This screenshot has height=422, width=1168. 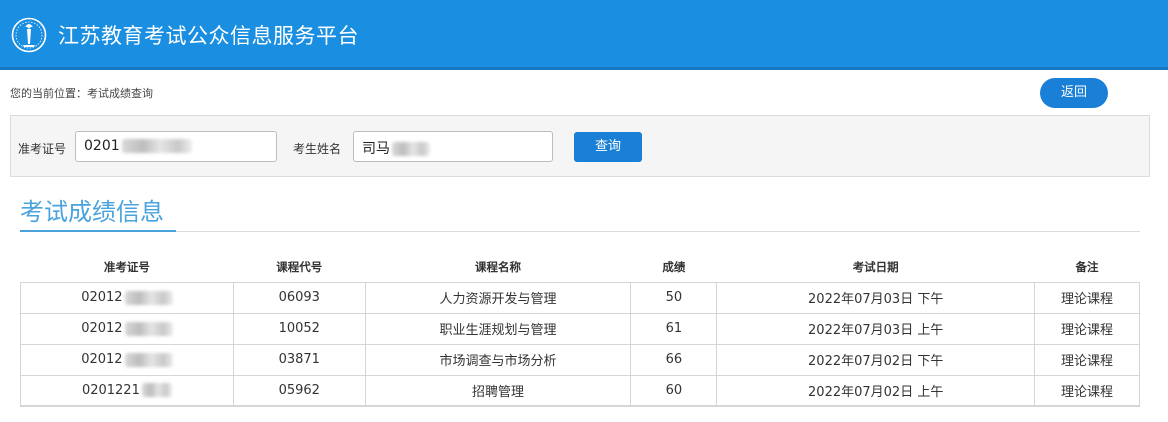 What do you see at coordinates (110, 390) in the screenshot?
I see `cell-text: 0201221` at bounding box center [110, 390].